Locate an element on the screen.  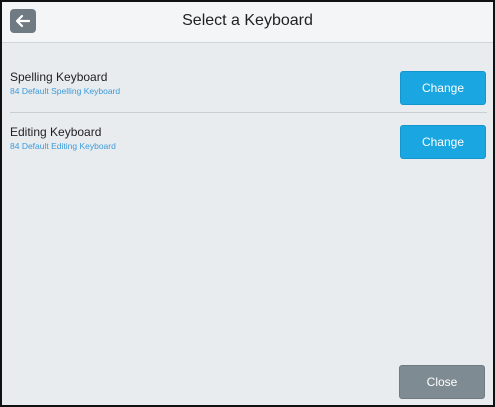
keyboard-title: Editing Keyboard is located at coordinates (56, 132).